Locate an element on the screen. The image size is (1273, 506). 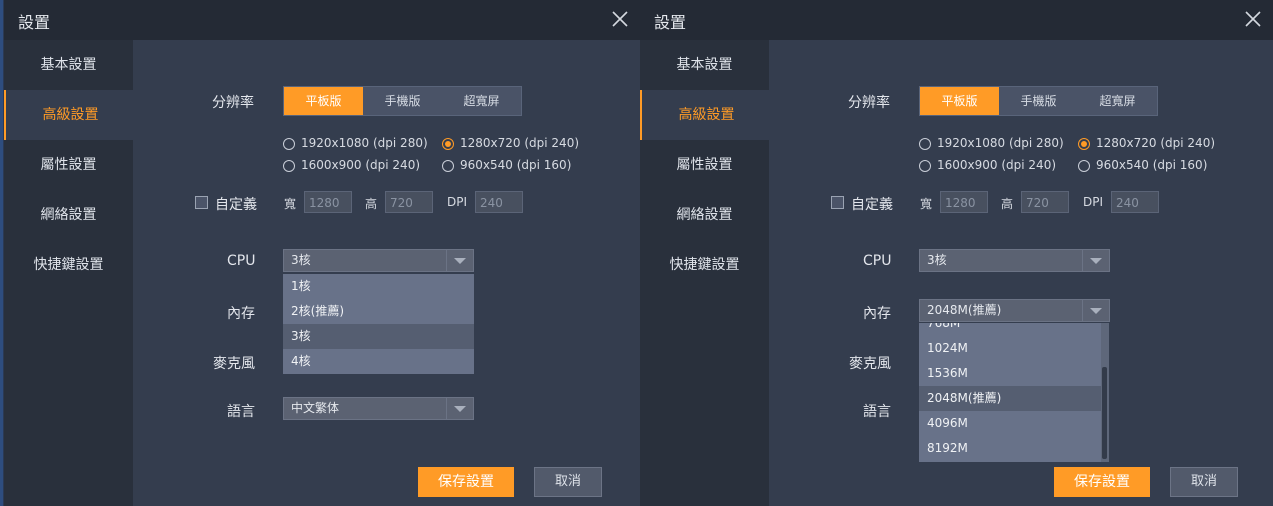
cpu-option: 2核(推薦) is located at coordinates (378, 311).